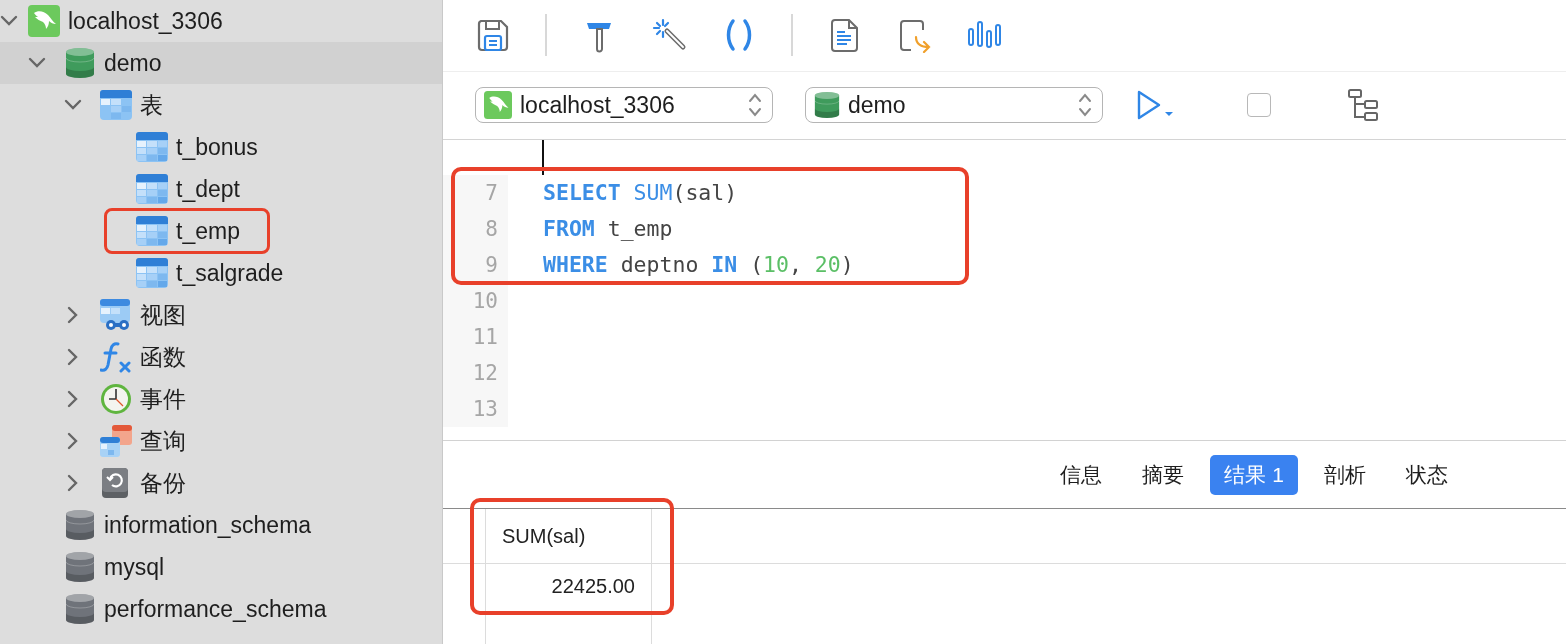 The width and height of the screenshot is (1566, 644). What do you see at coordinates (475, 192) in the screenshot?
I see `line-number: 7` at bounding box center [475, 192].